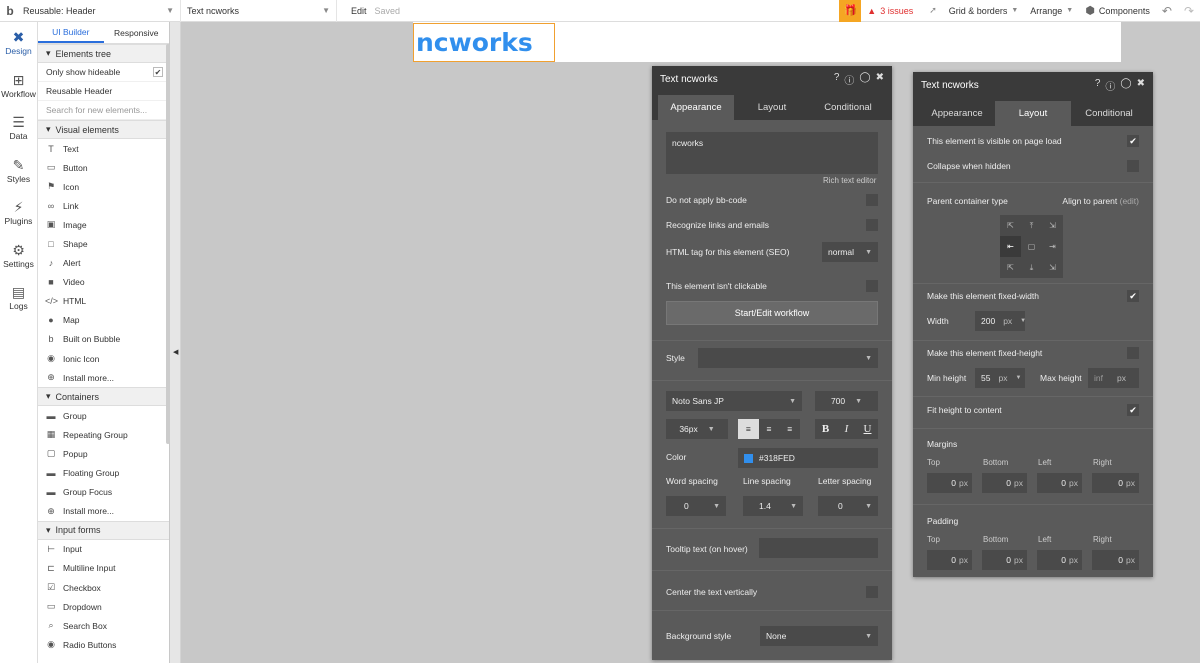 The width and height of the screenshot is (1200, 663). I want to click on element-group: ▬ Group, so click(103, 415).